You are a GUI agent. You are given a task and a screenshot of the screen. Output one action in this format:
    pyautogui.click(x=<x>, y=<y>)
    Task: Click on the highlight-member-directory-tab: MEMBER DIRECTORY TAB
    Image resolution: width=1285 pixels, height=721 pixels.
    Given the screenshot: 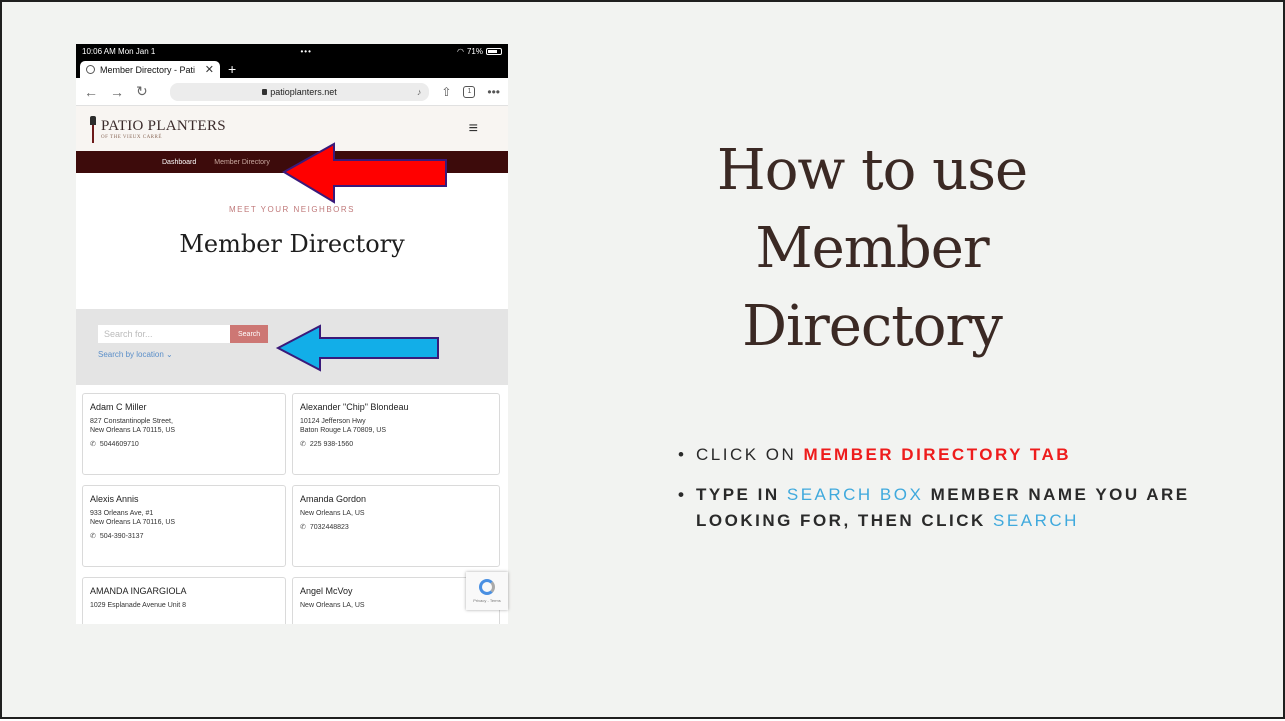 What is the action you would take?
    pyautogui.click(x=937, y=454)
    